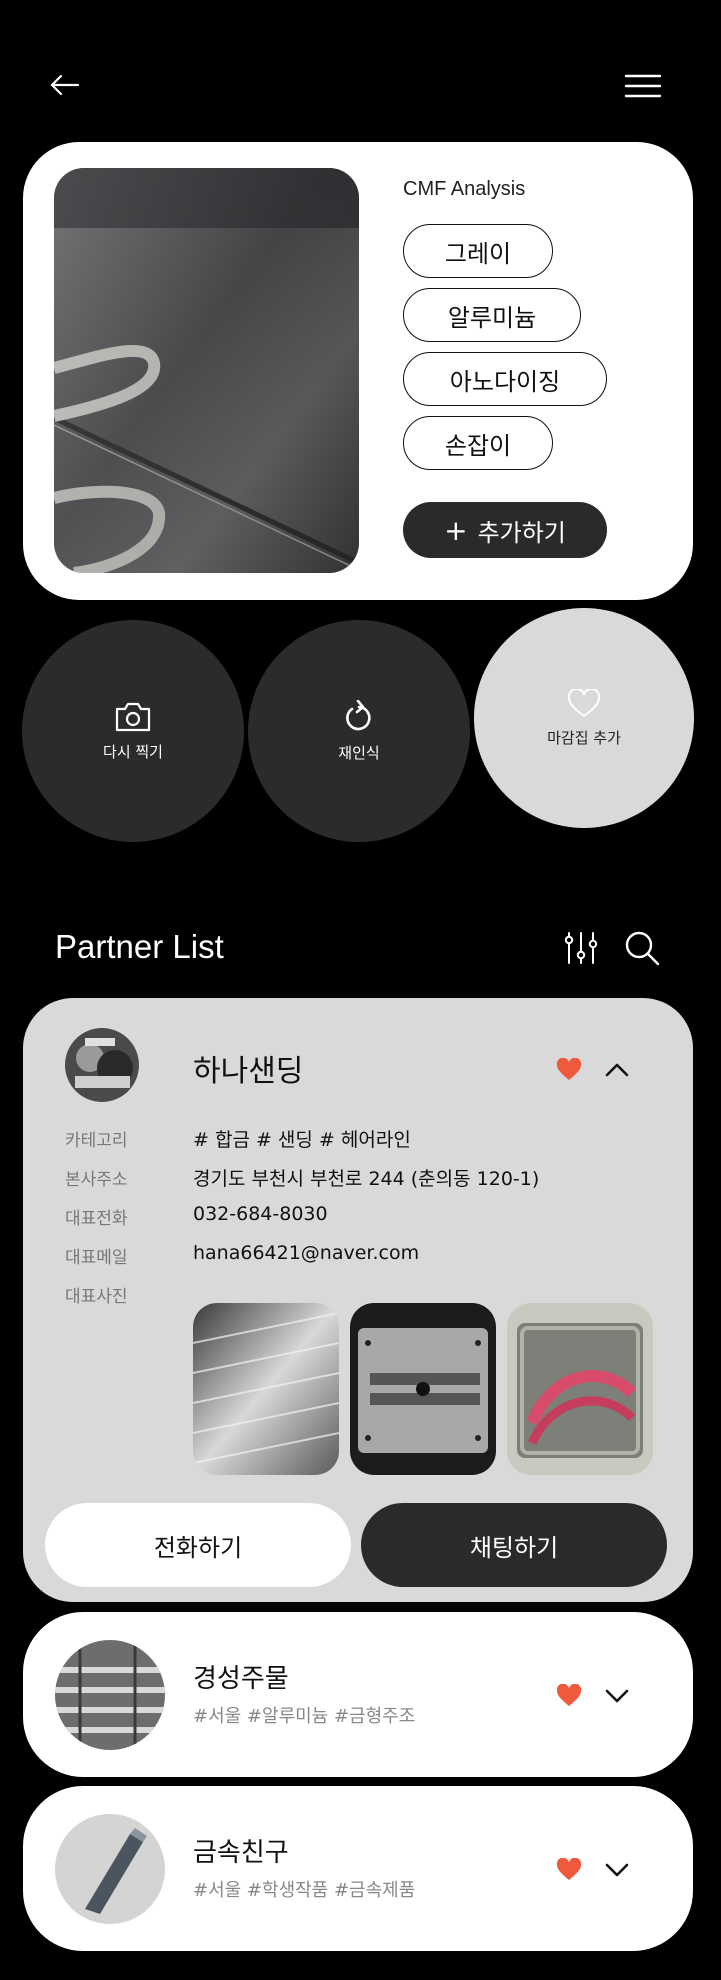 The image size is (721, 1980). I want to click on partner-tags: #서울 #알루미늄 #금형주조, so click(304, 1716).